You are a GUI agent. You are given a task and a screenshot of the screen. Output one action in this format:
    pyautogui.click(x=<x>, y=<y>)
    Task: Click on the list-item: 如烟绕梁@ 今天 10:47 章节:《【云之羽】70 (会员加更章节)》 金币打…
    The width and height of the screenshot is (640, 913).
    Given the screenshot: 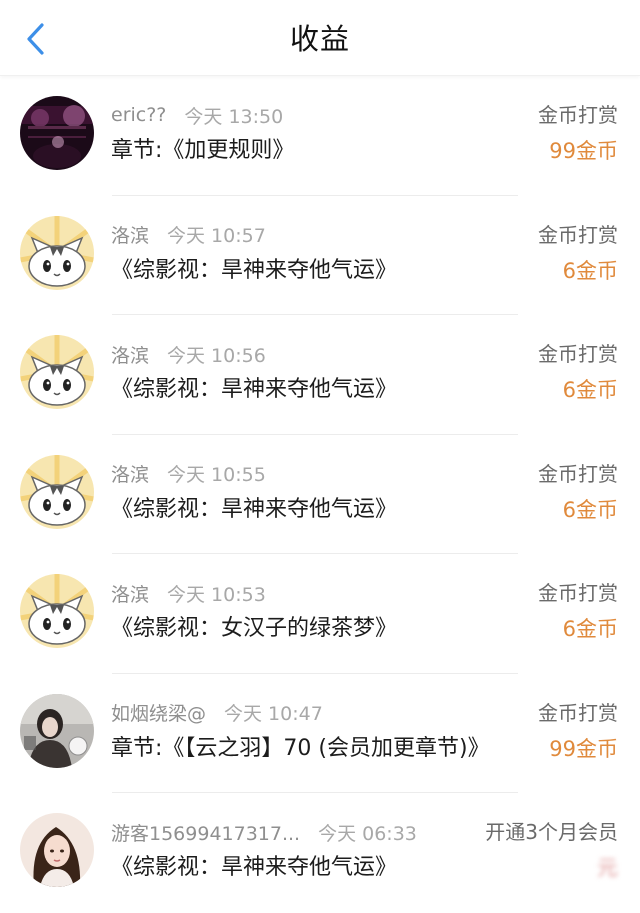 What is the action you would take?
    pyautogui.click(x=320, y=734)
    